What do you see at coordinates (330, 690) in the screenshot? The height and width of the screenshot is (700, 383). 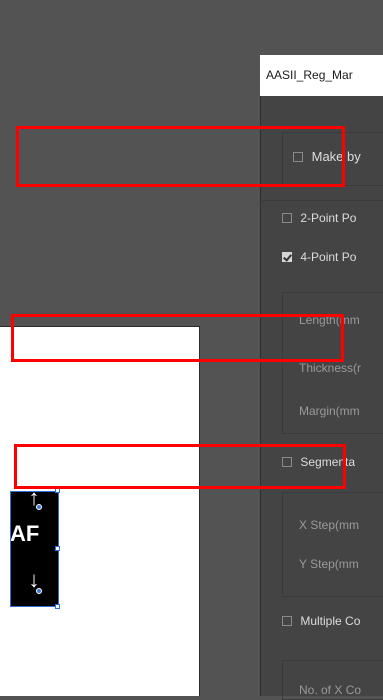 I see `no-of-x-label: No. of X Co` at bounding box center [330, 690].